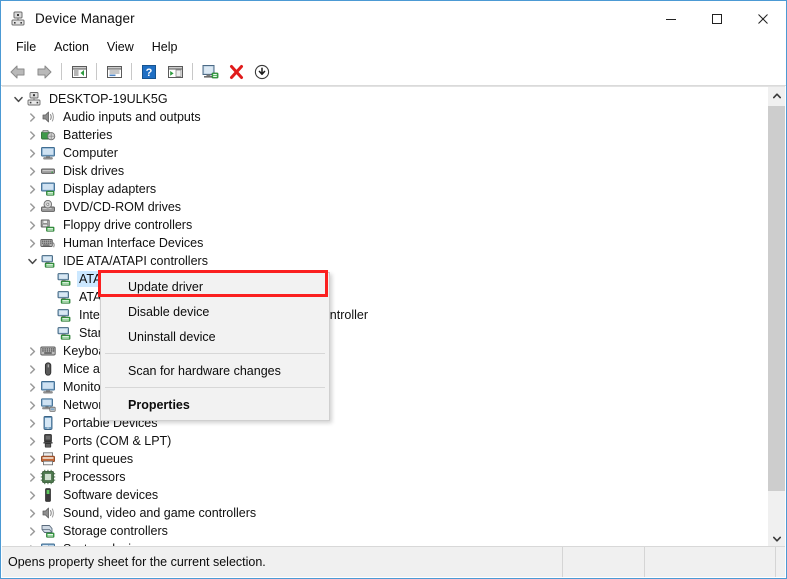  I want to click on tree-item-label: Disk drives, so click(94, 171).